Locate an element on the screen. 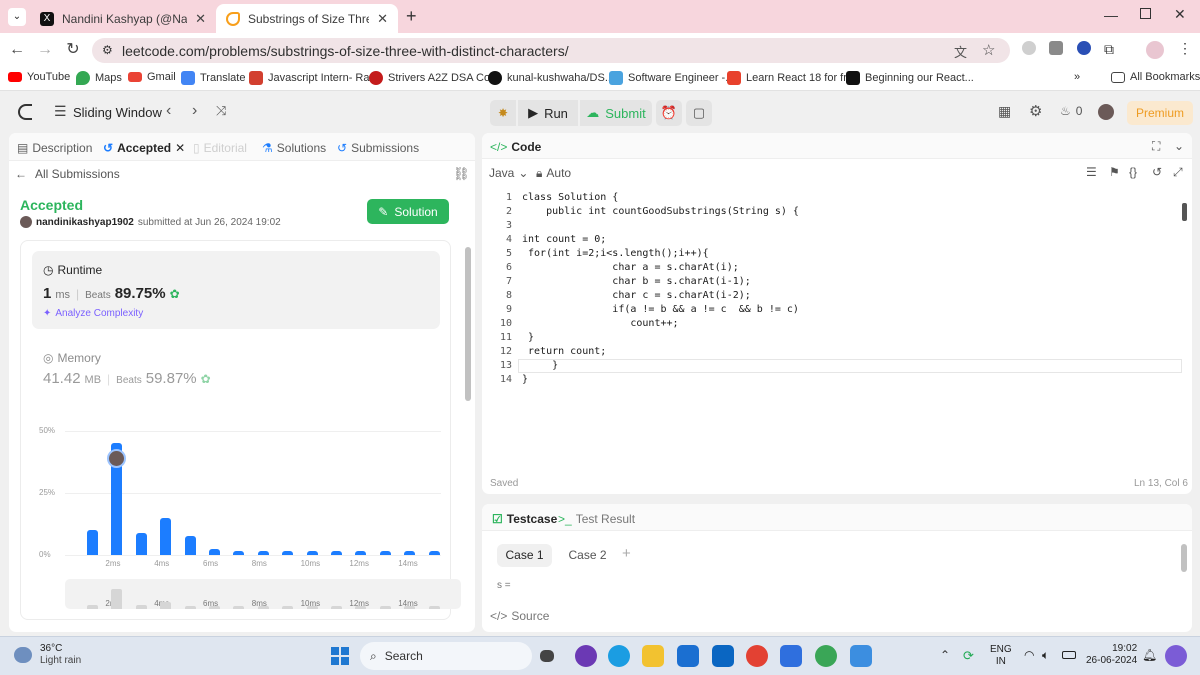  leetcode-logo-icon is located at coordinates (25, 112).